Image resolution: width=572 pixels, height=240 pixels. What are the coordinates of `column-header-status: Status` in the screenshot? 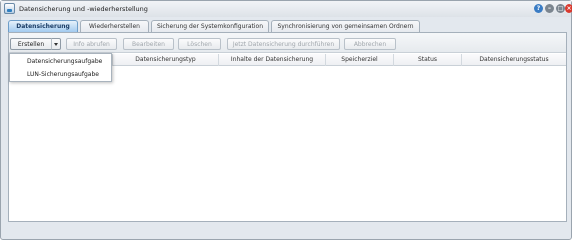 It's located at (427, 60).